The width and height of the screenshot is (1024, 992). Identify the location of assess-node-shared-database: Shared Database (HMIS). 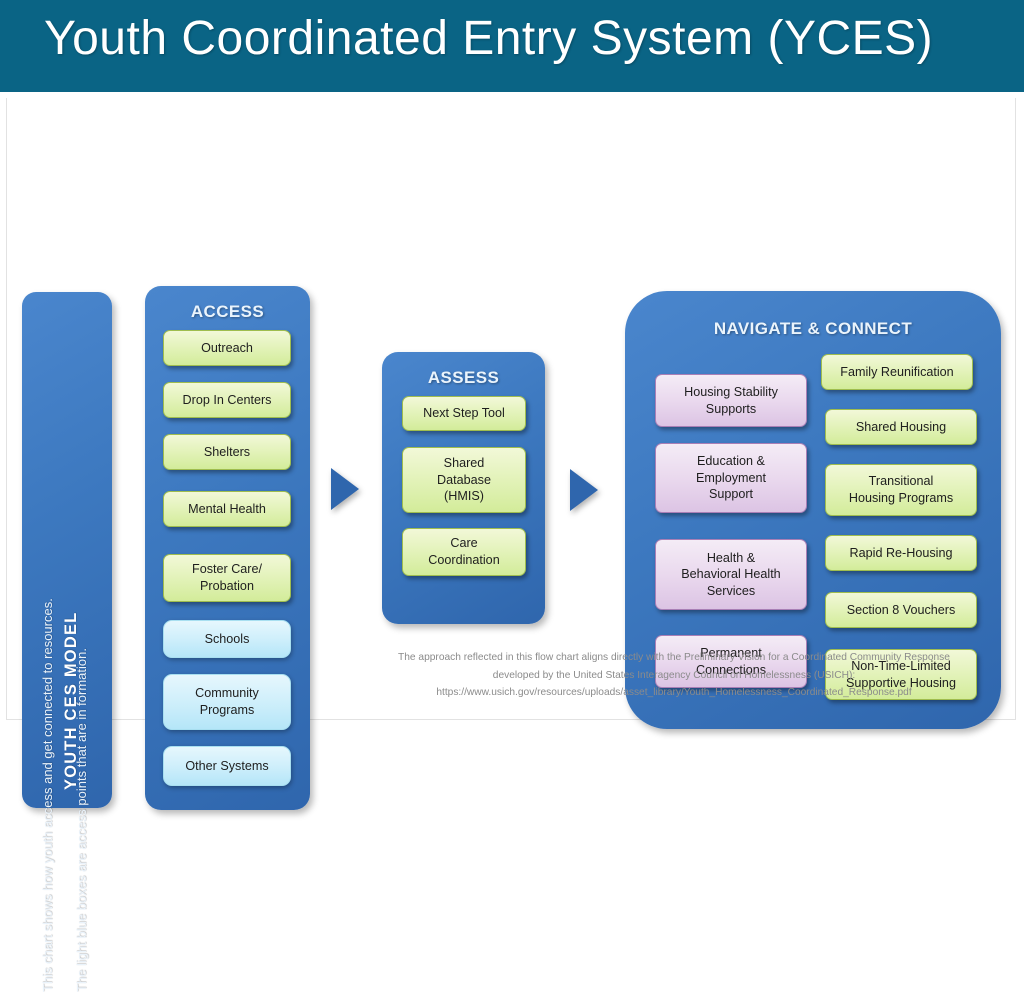
(464, 480).